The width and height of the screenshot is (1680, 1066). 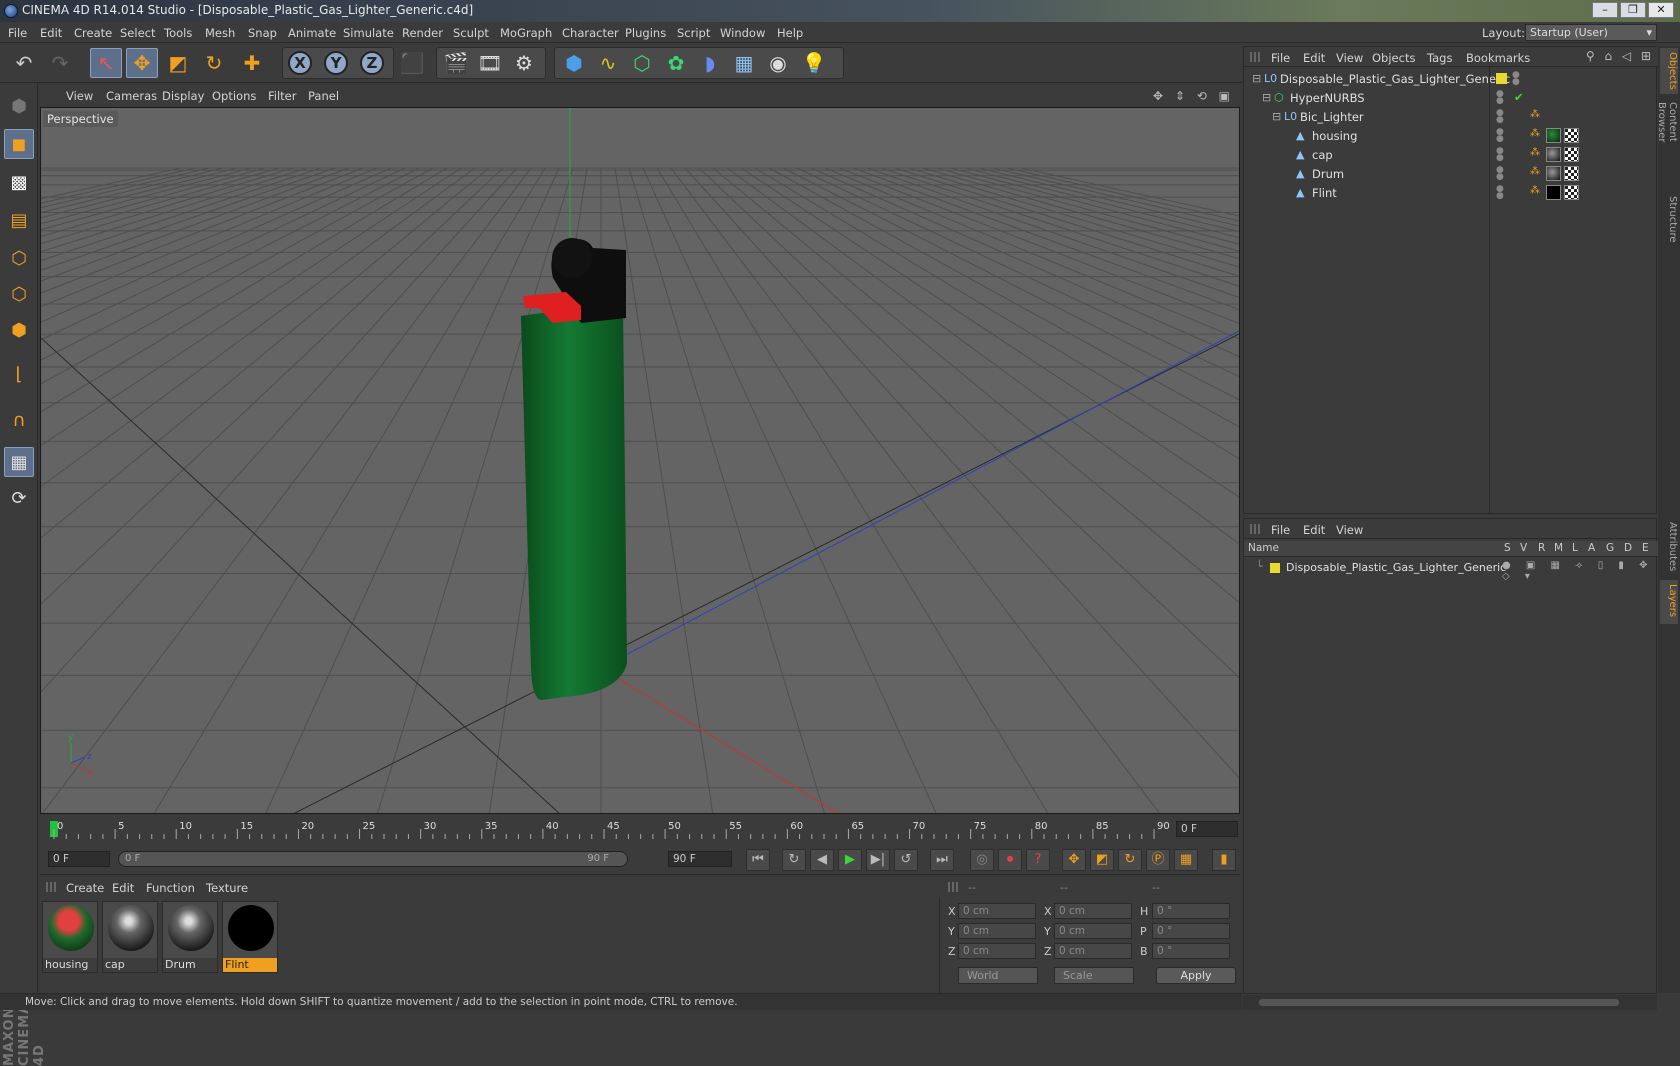 I want to click on array-icon: ✿, so click(x=676, y=63).